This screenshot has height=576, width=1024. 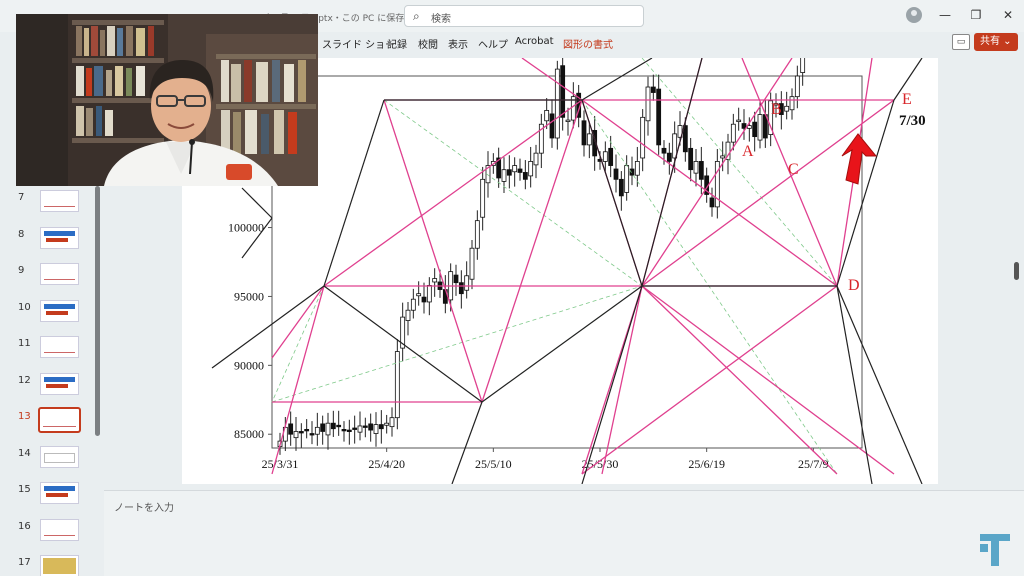 I want to click on y-tick-label: 85000, so click(x=249, y=434).